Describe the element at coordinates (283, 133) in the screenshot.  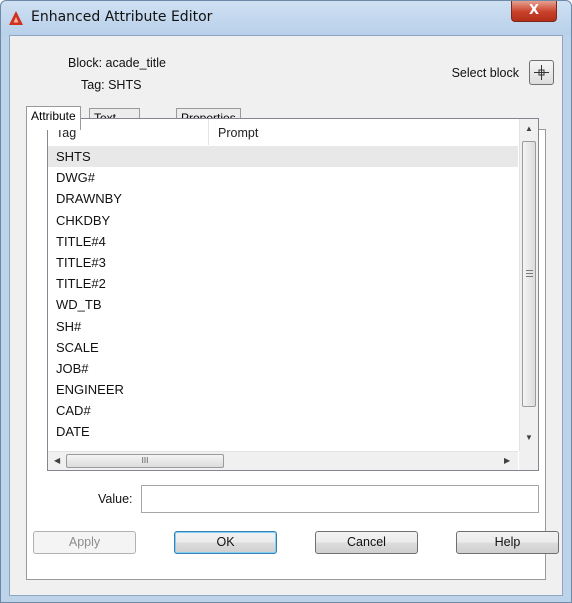
I see `list-header: Tag Prompt` at that location.